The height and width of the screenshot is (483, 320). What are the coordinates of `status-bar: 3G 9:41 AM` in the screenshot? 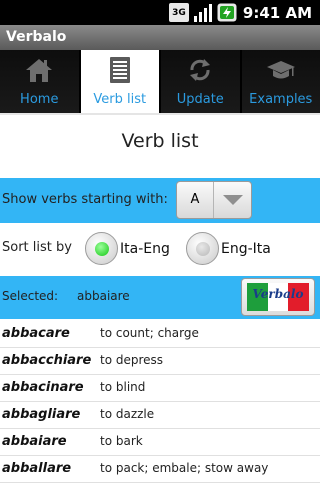 It's located at (160, 12).